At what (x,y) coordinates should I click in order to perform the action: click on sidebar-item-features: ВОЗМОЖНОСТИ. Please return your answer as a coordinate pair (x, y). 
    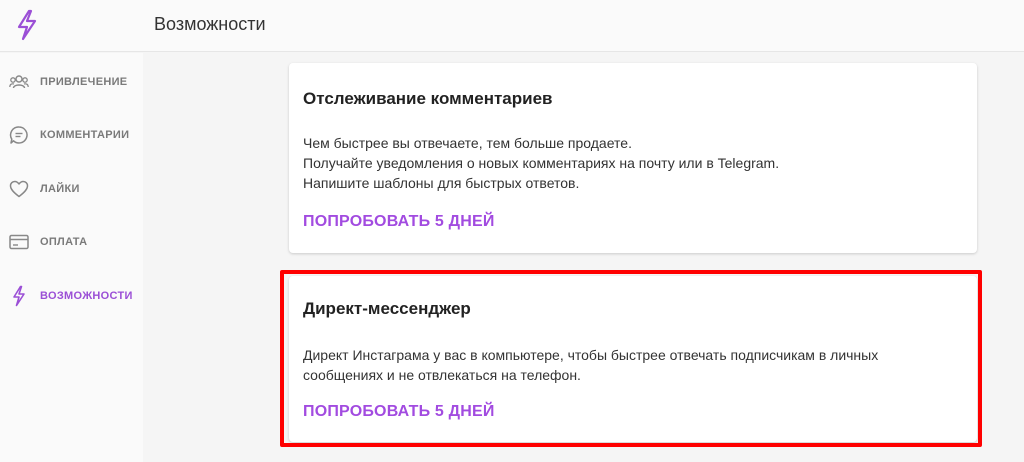
    Looking at the image, I should click on (71, 296).